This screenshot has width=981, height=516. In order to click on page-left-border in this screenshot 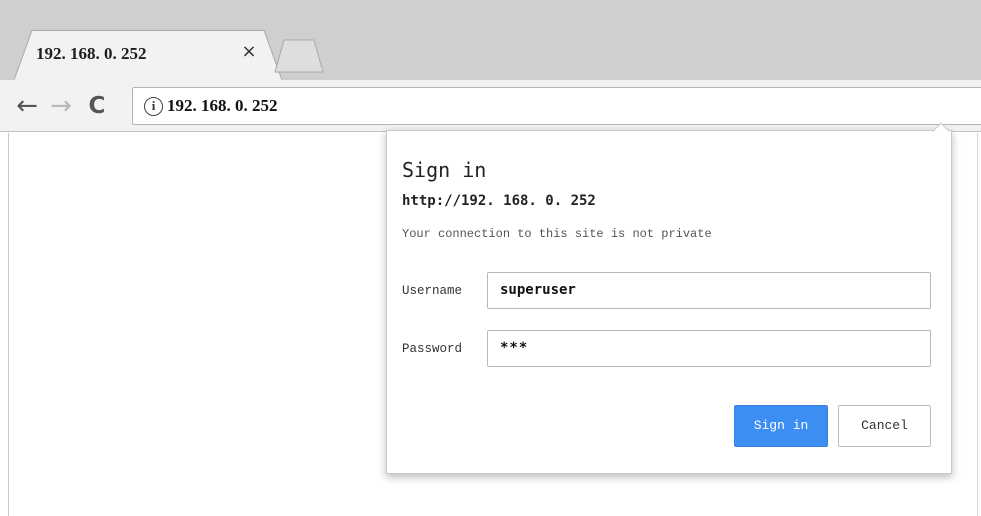, I will do `click(8, 324)`.